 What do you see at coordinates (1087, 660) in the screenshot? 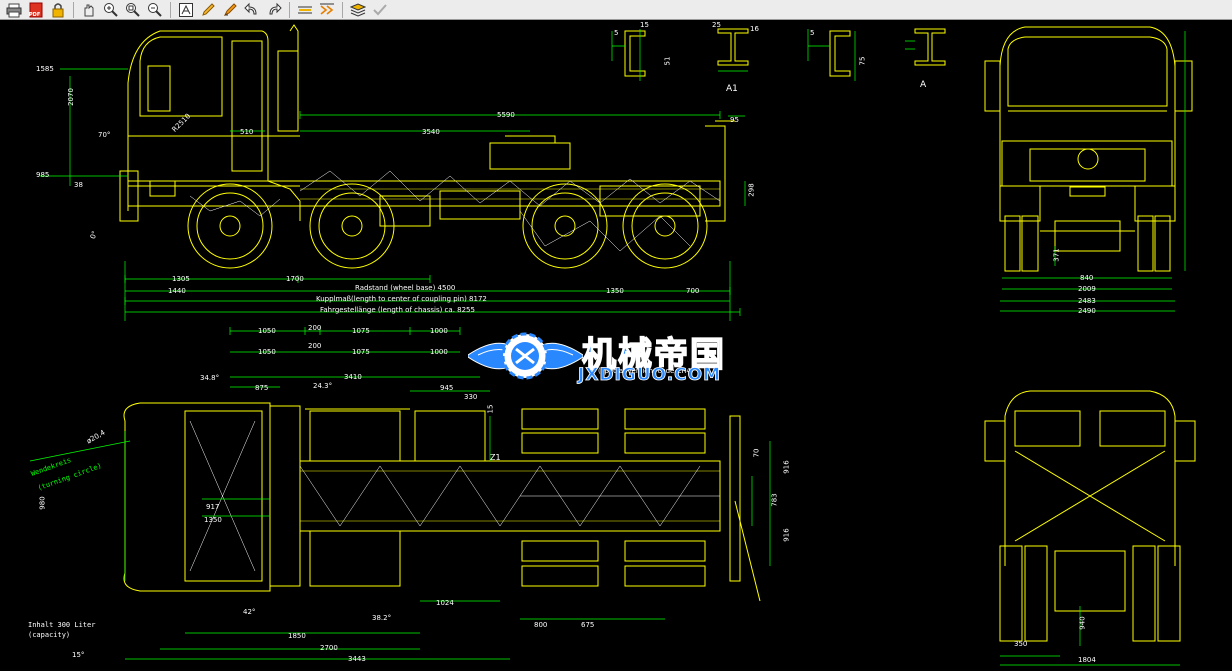
I see `dim-1804: 1804` at bounding box center [1087, 660].